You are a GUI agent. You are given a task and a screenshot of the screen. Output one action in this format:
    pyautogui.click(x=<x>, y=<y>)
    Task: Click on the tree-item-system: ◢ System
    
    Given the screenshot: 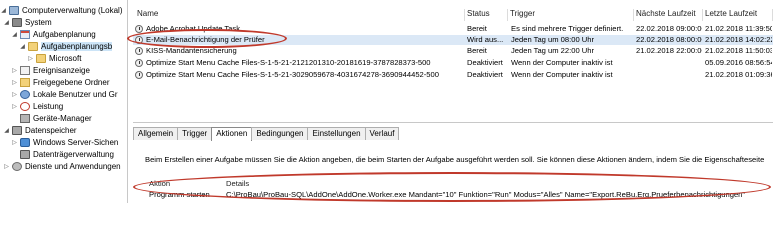 What is the action you would take?
    pyautogui.click(x=27, y=22)
    